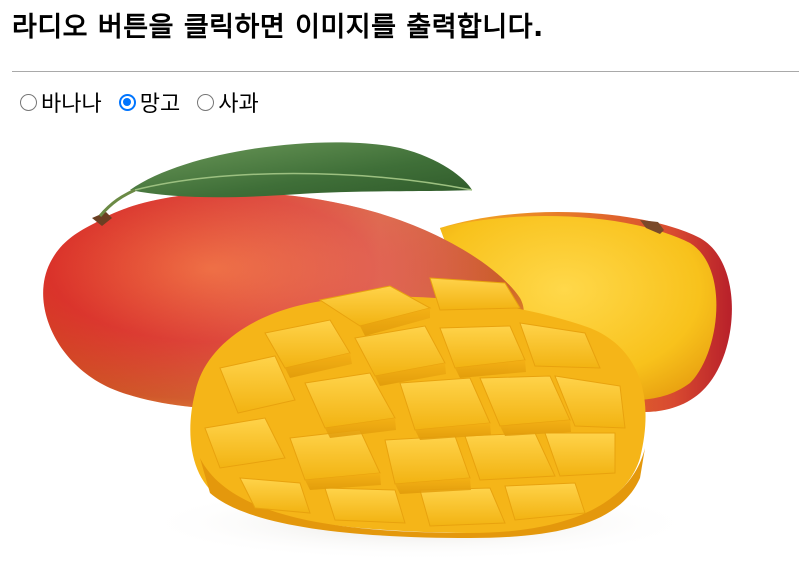  I want to click on radio-mango, so click(127, 102).